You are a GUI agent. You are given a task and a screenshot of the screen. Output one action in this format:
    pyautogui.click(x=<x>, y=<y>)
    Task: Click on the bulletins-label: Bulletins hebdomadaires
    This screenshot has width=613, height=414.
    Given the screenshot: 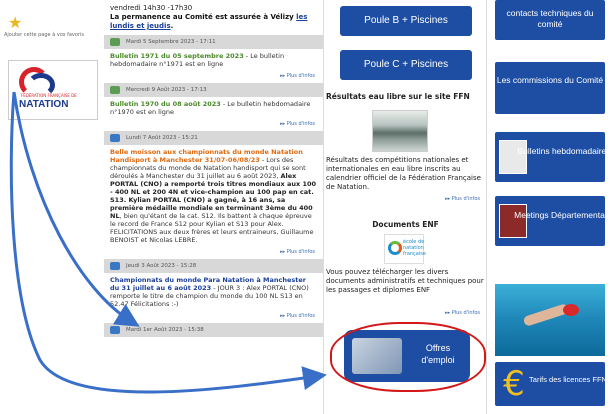 What is the action you would take?
    pyautogui.click(x=564, y=151)
    